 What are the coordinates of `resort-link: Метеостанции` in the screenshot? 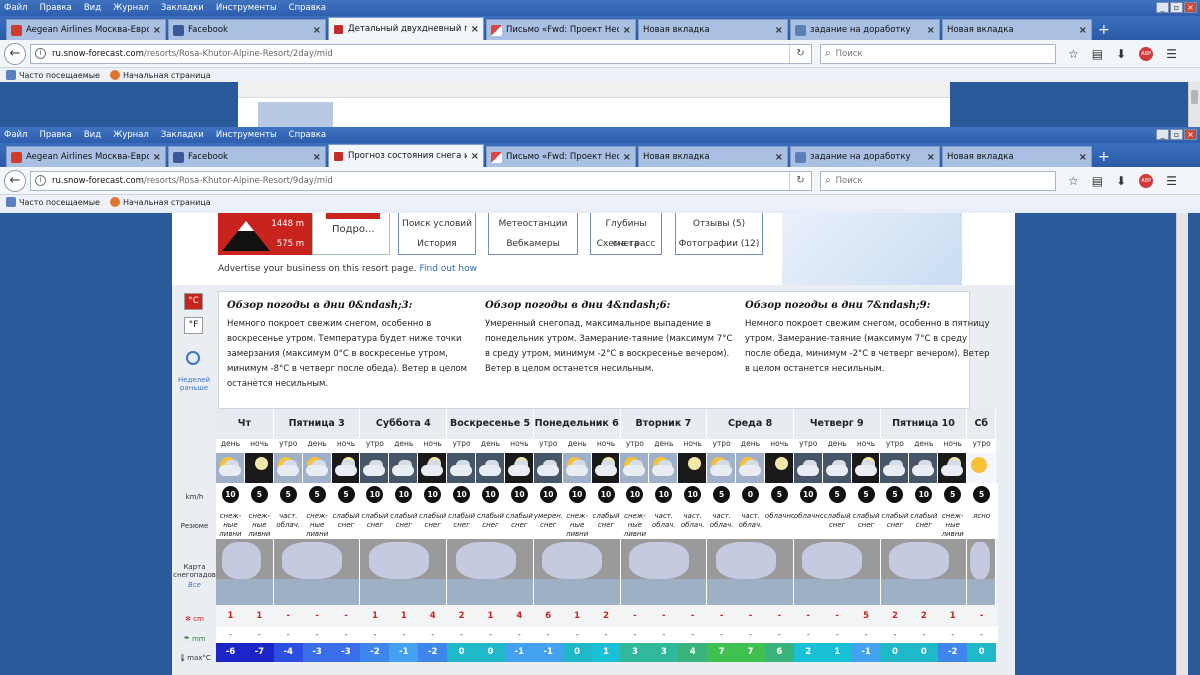 It's located at (533, 224).